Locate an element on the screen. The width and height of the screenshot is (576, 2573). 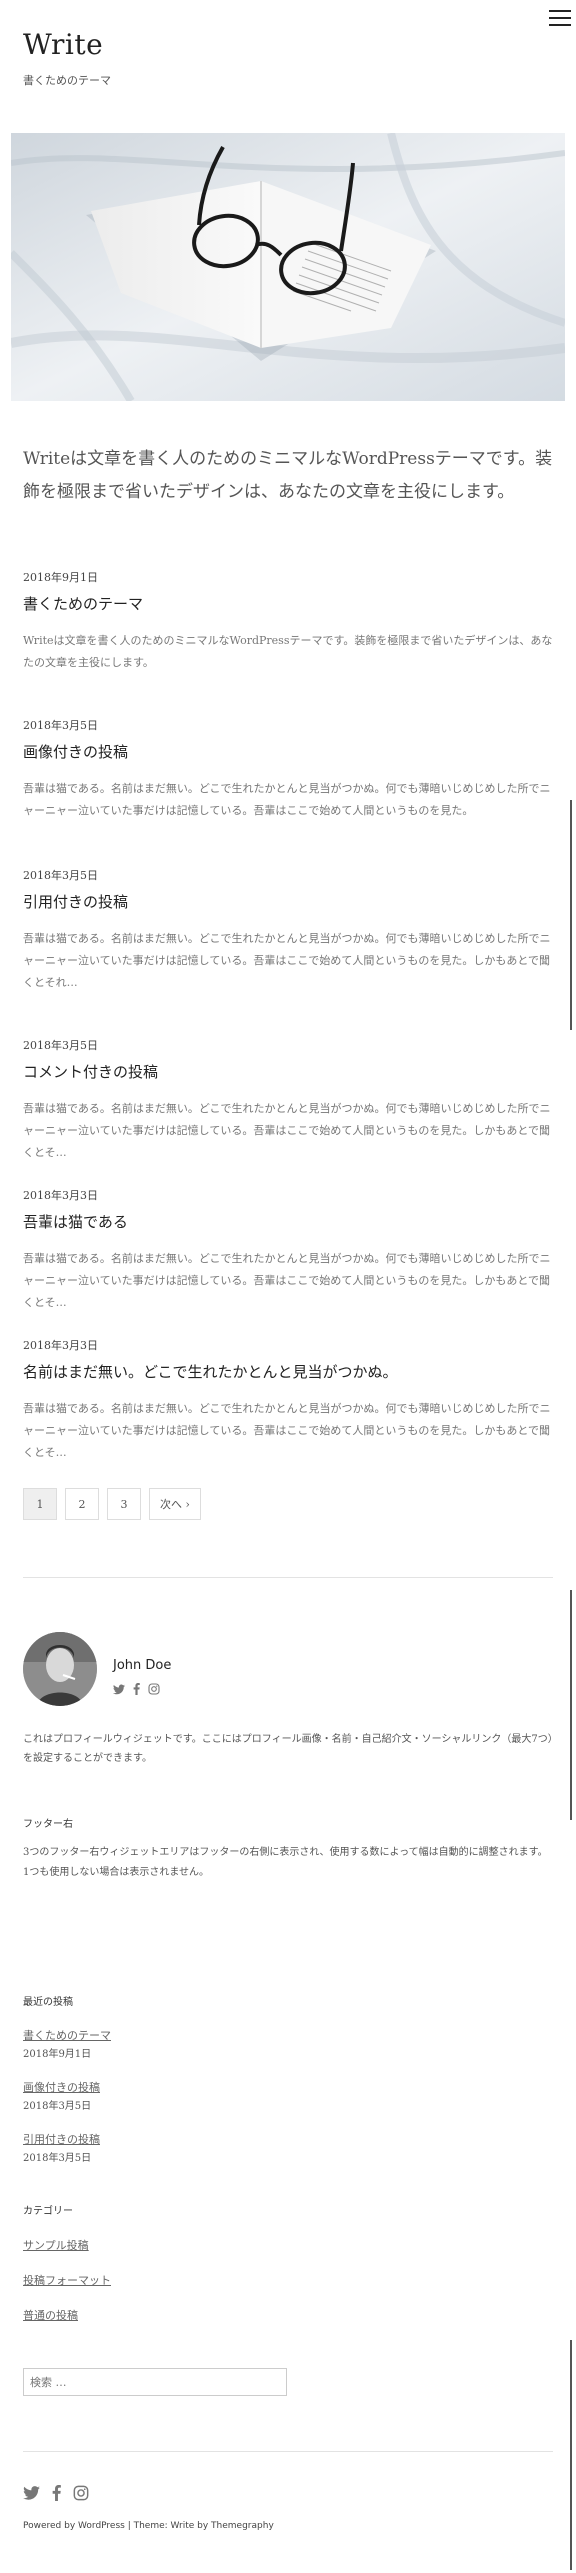
profile-social-links is located at coordinates (136, 1689).